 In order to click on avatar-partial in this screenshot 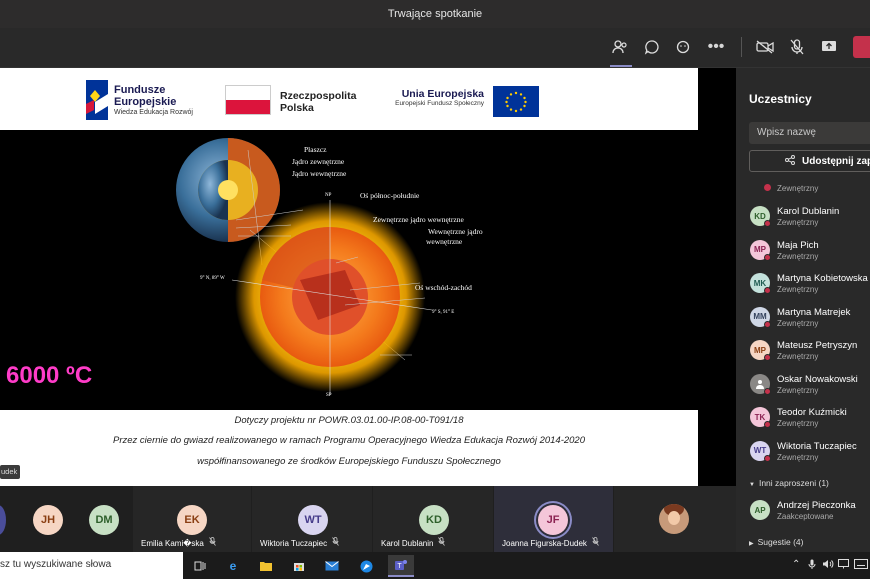, I will do `click(3, 520)`.